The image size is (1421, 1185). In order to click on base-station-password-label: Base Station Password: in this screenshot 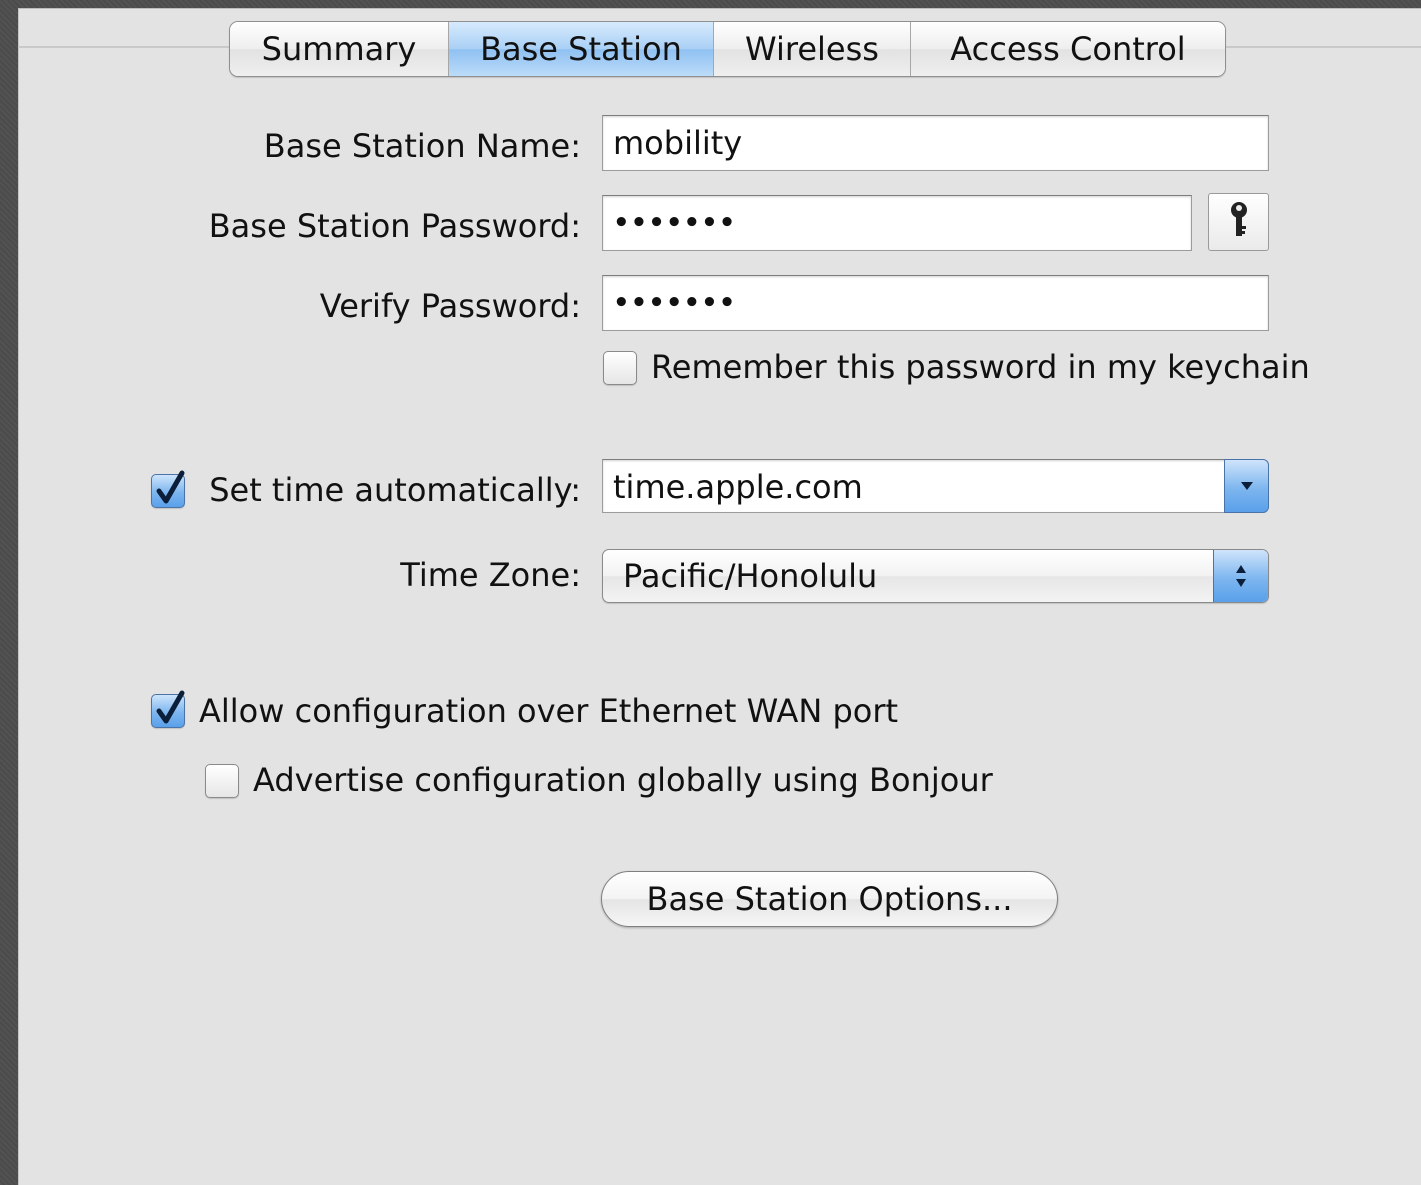, I will do `click(394, 226)`.